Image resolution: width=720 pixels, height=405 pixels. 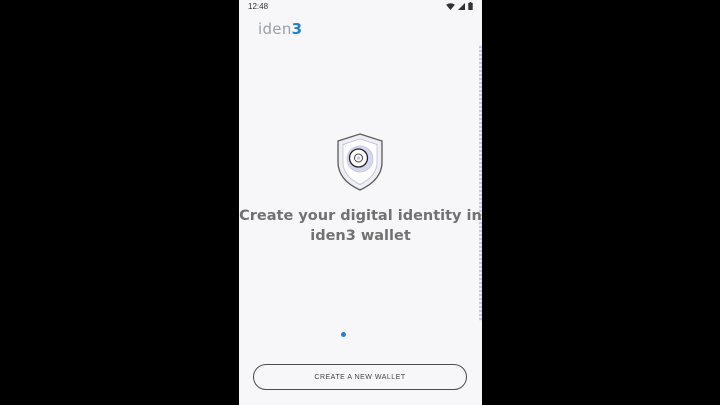 I want to click on scroll-edge, so click(x=480, y=183).